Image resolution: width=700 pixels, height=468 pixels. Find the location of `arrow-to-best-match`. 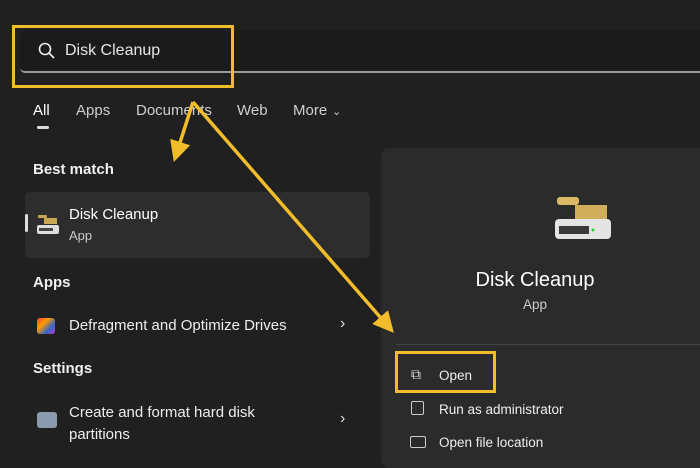

arrow-to-best-match is located at coordinates (182, 132).